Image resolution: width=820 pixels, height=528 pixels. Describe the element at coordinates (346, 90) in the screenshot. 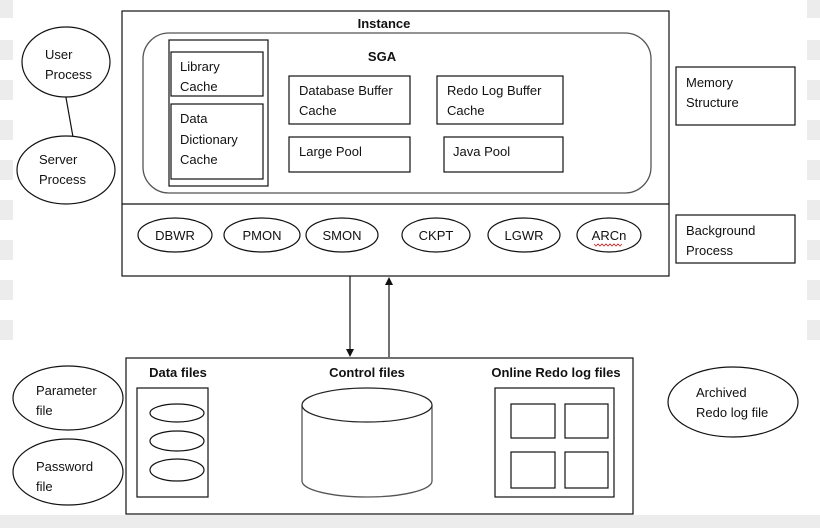

I see `label: Database Buffer` at that location.